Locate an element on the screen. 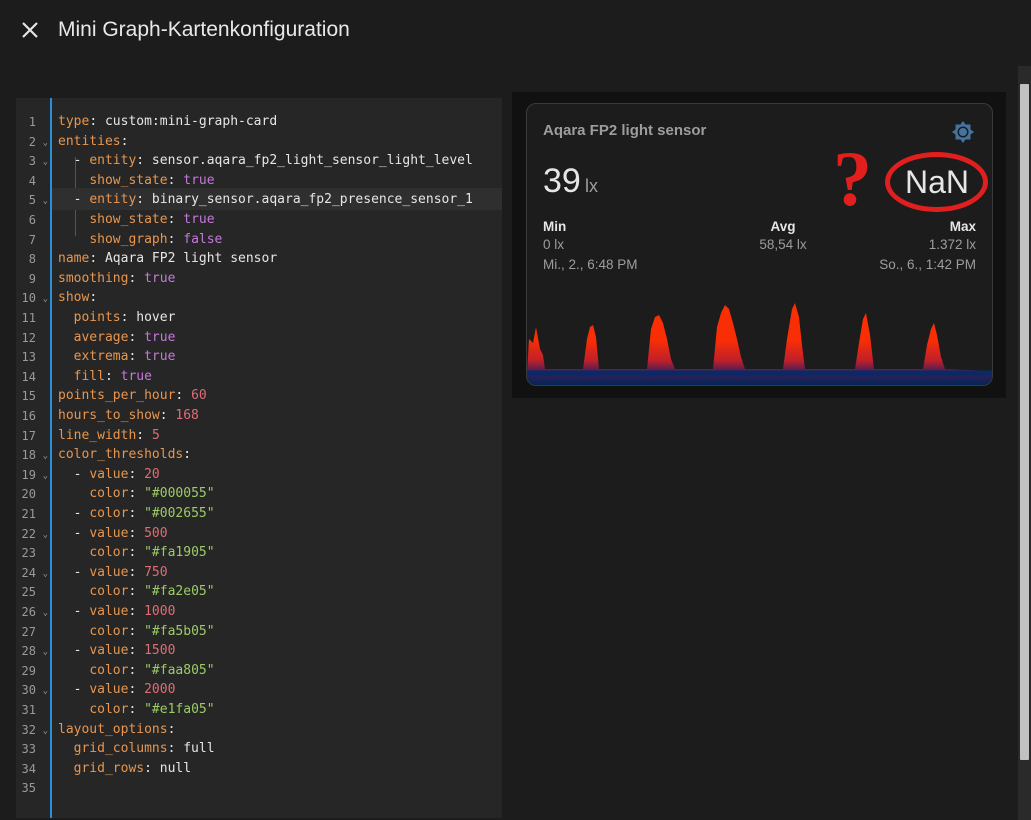 This screenshot has width=1031, height=820. line-number-text: 26 is located at coordinates (28, 612).